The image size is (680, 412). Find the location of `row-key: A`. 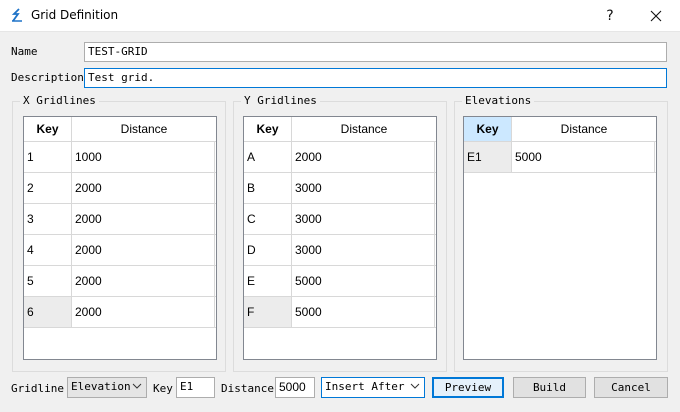

row-key: A is located at coordinates (268, 157).